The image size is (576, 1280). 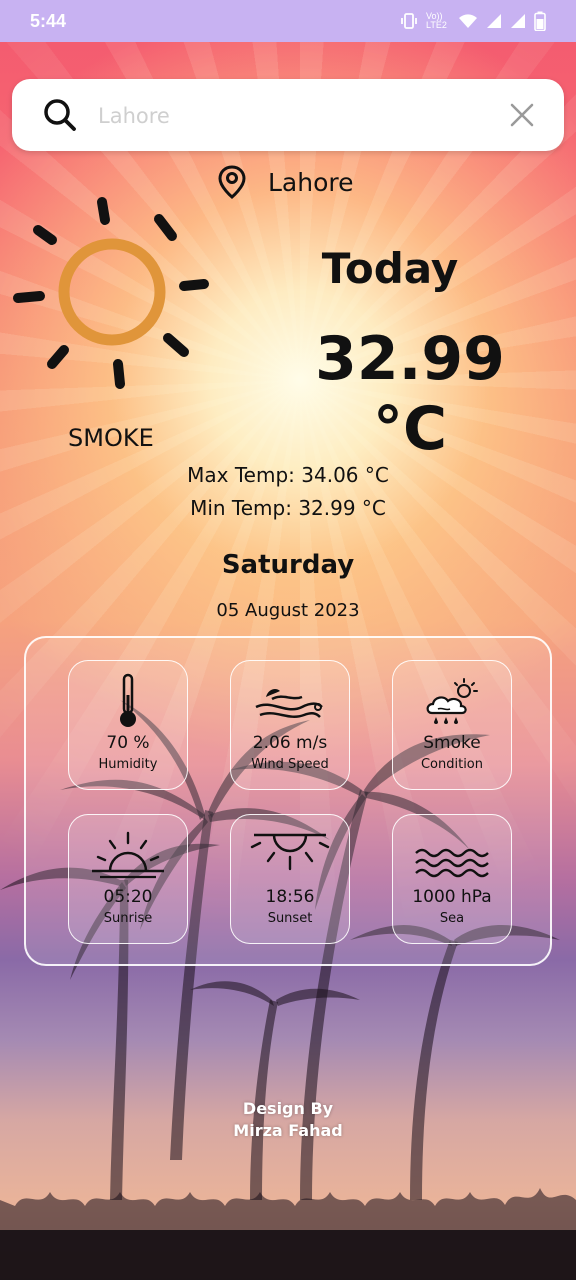 What do you see at coordinates (390, 268) in the screenshot?
I see `today-heading: Today` at bounding box center [390, 268].